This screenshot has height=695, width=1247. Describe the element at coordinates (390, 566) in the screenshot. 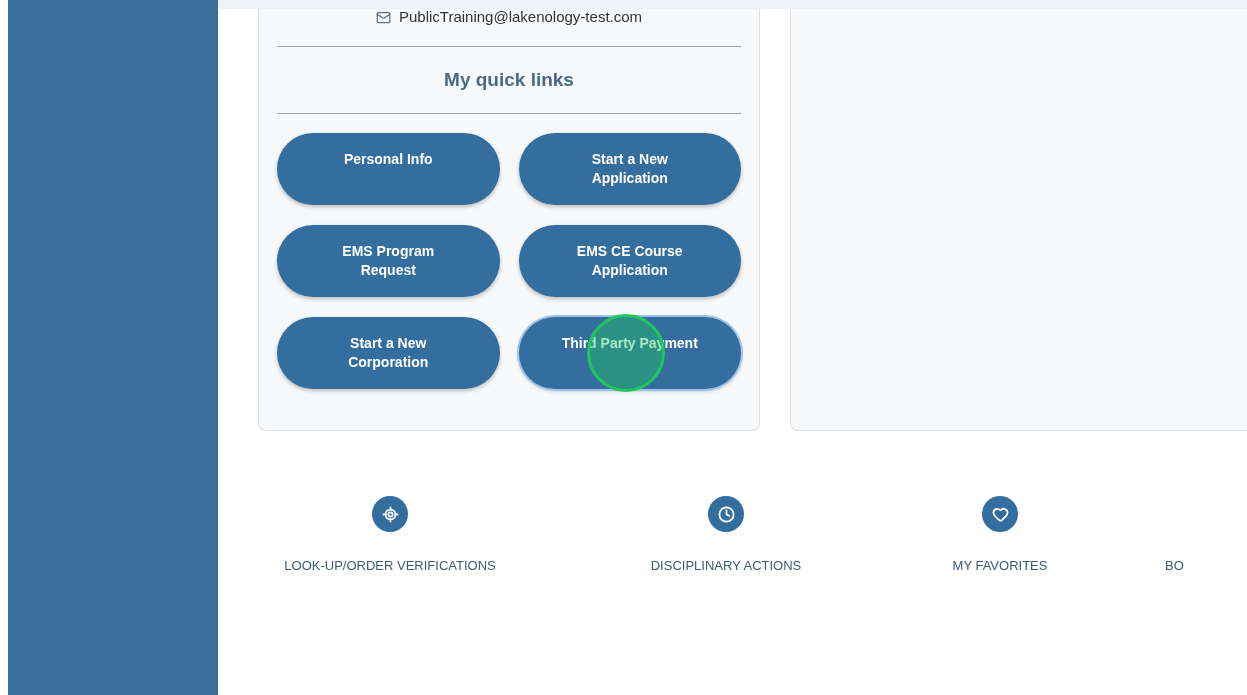

I see `shortcut-link: LOOK-UP/ORDER VERIFICATIONS` at that location.